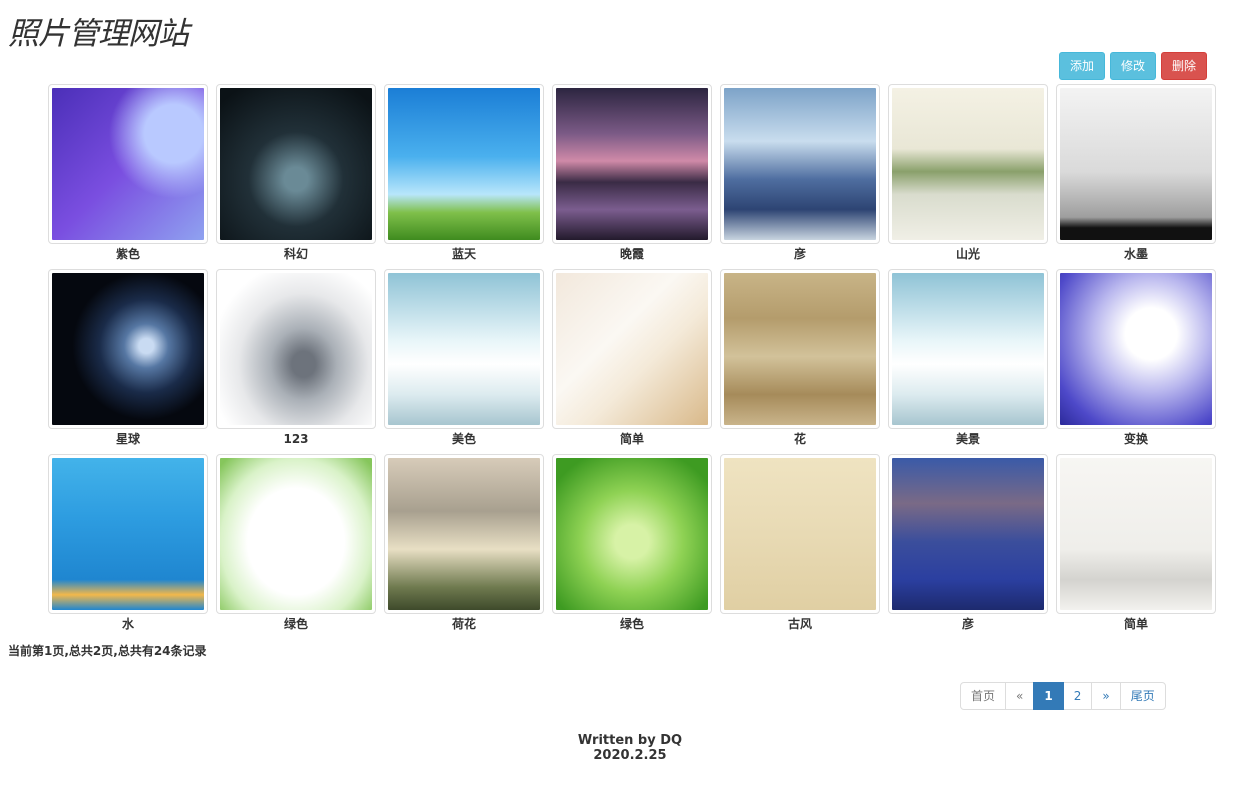 The image size is (1254, 799). What do you see at coordinates (1183, 66) in the screenshot?
I see `delete-button: 删除` at bounding box center [1183, 66].